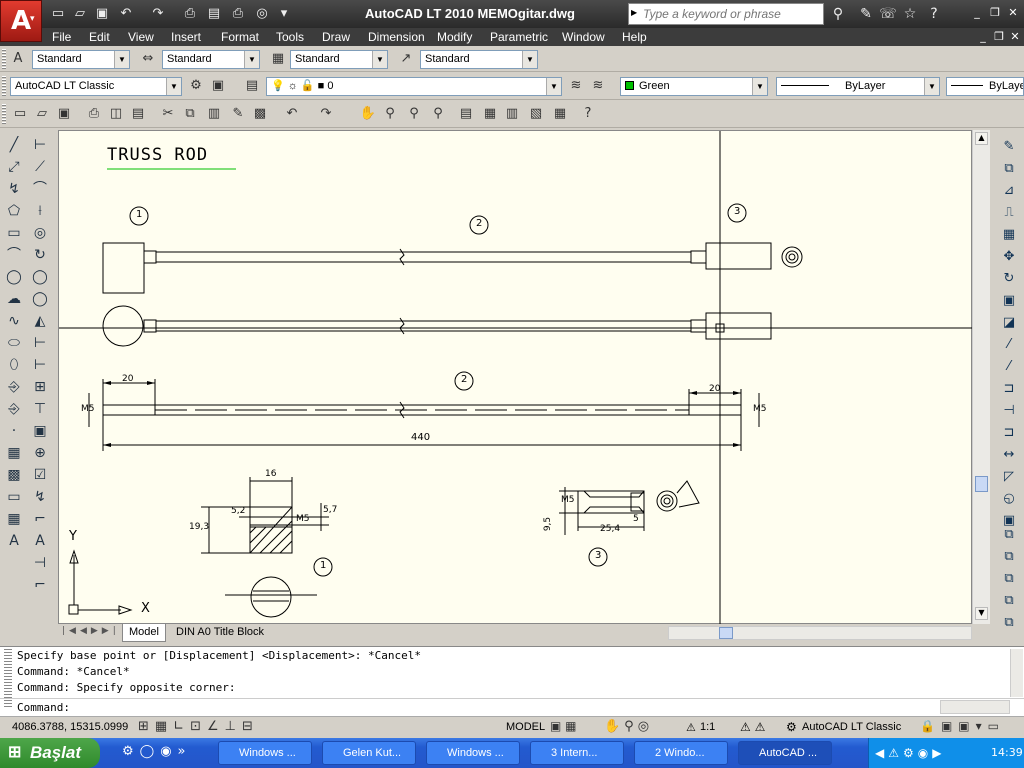 Image resolution: width=1024 pixels, height=768 pixels. What do you see at coordinates (396, 37) in the screenshot?
I see `menu-dimension: Dimension` at bounding box center [396, 37].